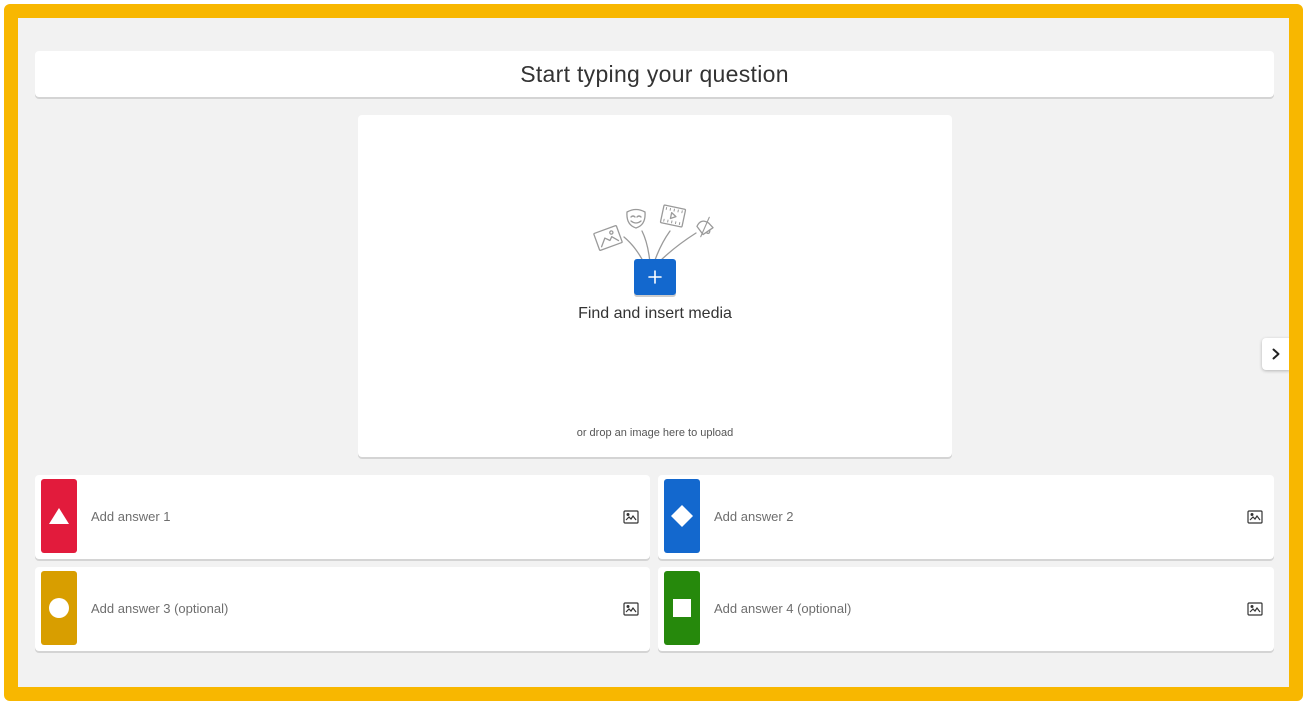 The width and height of the screenshot is (1307, 705). Describe the element at coordinates (160, 608) in the screenshot. I see `answer-3-label: Add answer 3 (optional)` at that location.